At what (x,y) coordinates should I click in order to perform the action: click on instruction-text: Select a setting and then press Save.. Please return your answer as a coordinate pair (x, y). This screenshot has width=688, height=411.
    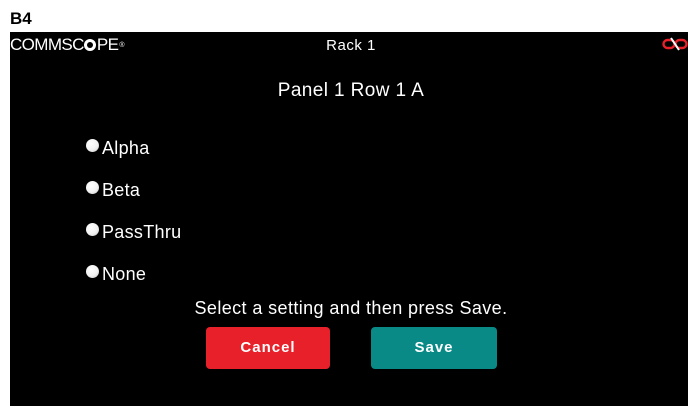
    Looking at the image, I should click on (351, 308).